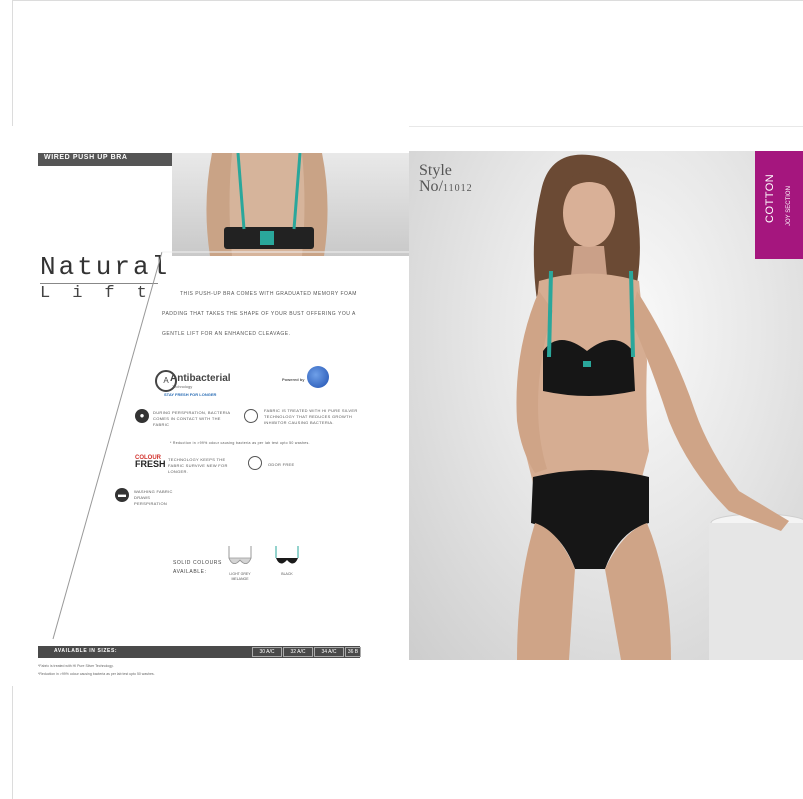 Image resolution: width=803 pixels, height=799 pixels. What do you see at coordinates (142, 416) in the screenshot?
I see `bacteria-icon: ●` at bounding box center [142, 416].